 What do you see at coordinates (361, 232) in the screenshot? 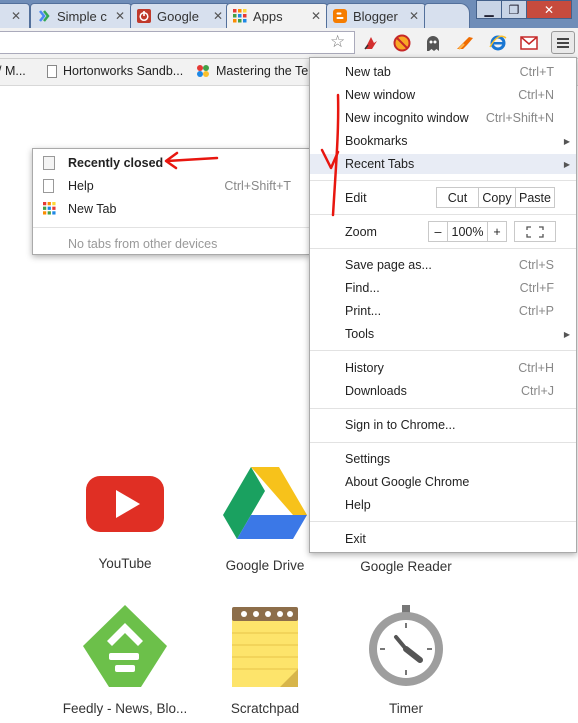
I see `menu-label: Zoom` at bounding box center [361, 232].